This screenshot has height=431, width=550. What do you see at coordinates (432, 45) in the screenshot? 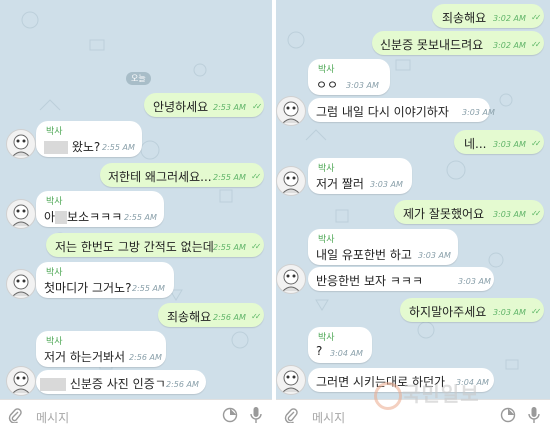
I see `message-text: 신분증 못보내드려요` at bounding box center [432, 45].